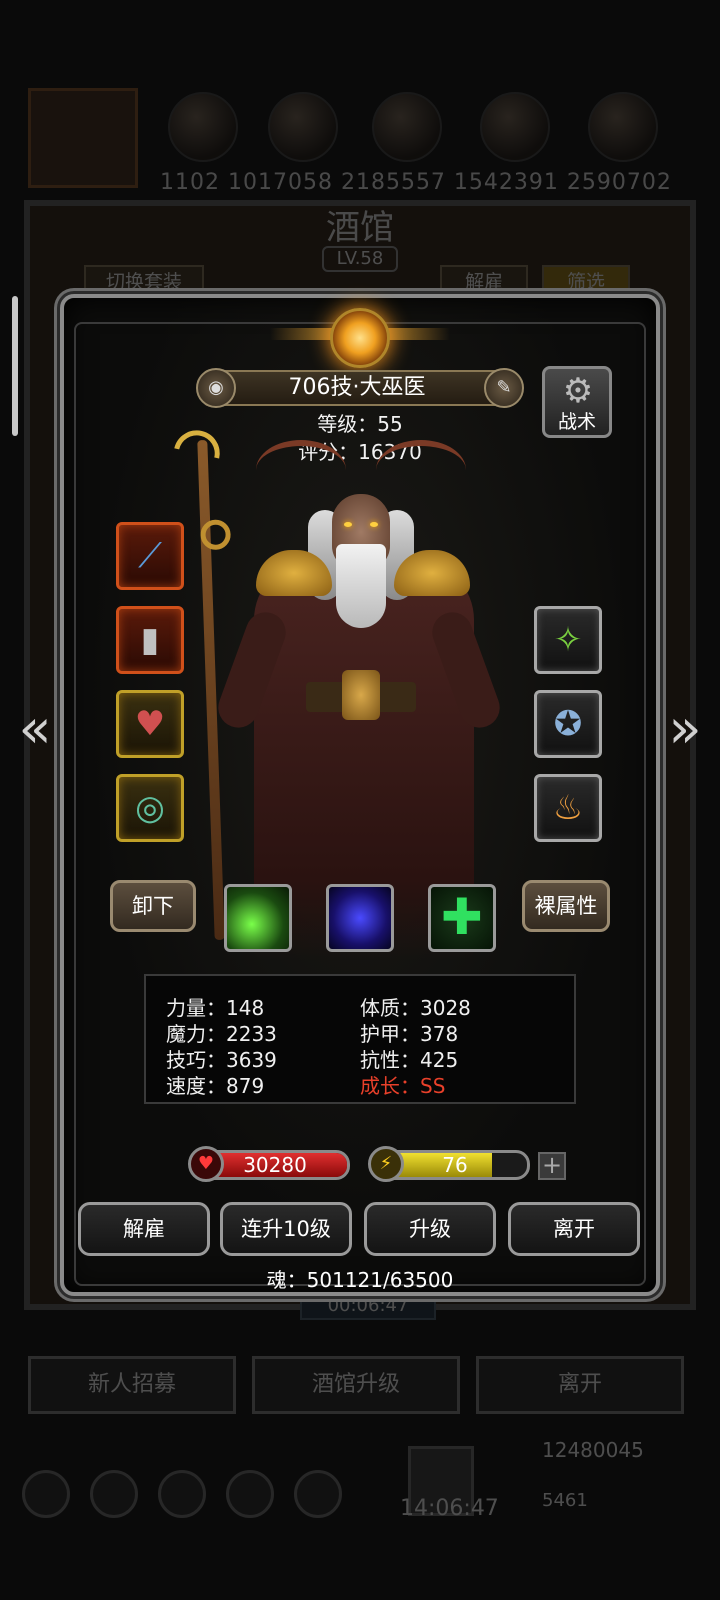  I want to click on base-attributes-button: 裸属性, so click(566, 906).